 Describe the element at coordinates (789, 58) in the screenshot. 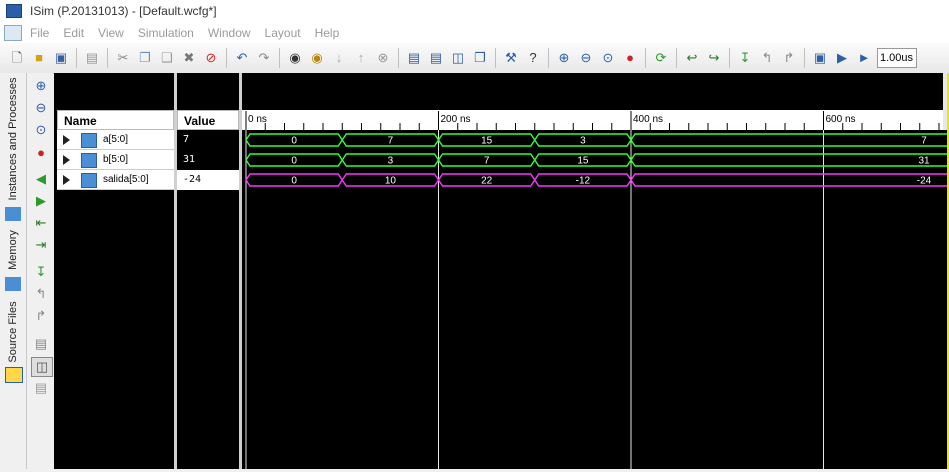

I see `step-back-icon: ↱` at that location.